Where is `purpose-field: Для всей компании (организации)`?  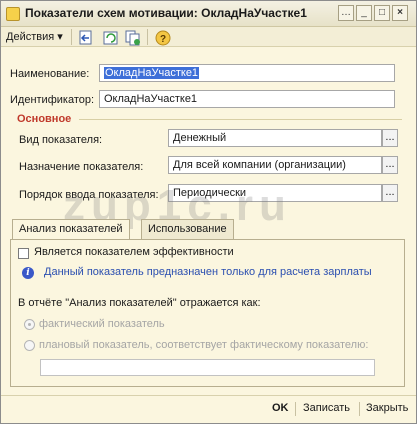
purpose-field: Для всей компании (организации) is located at coordinates (275, 165).